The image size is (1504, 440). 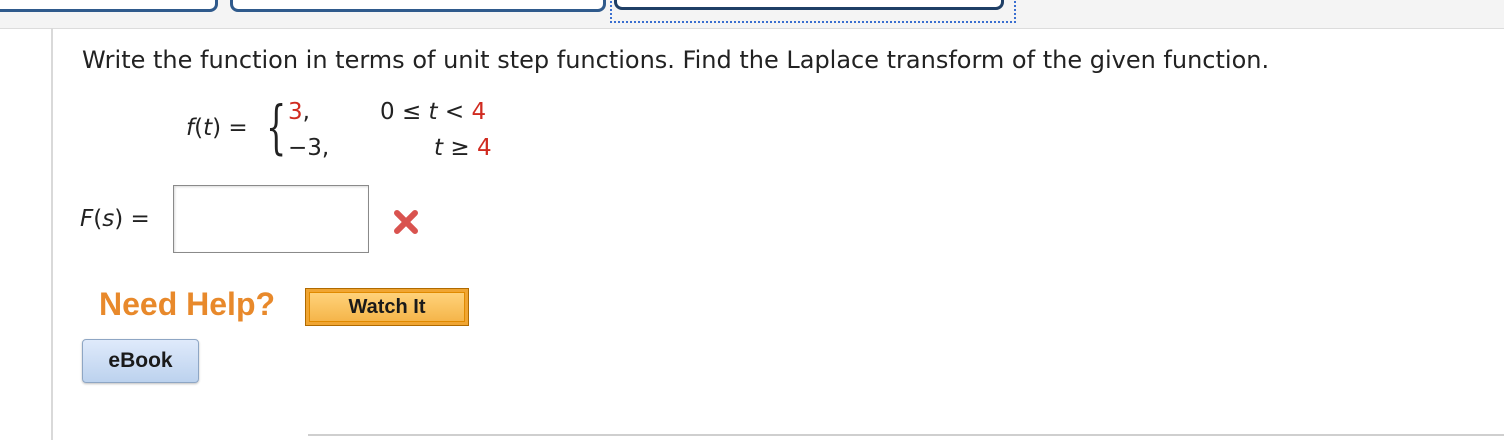 I want to click on left-divider, so click(x=52, y=234).